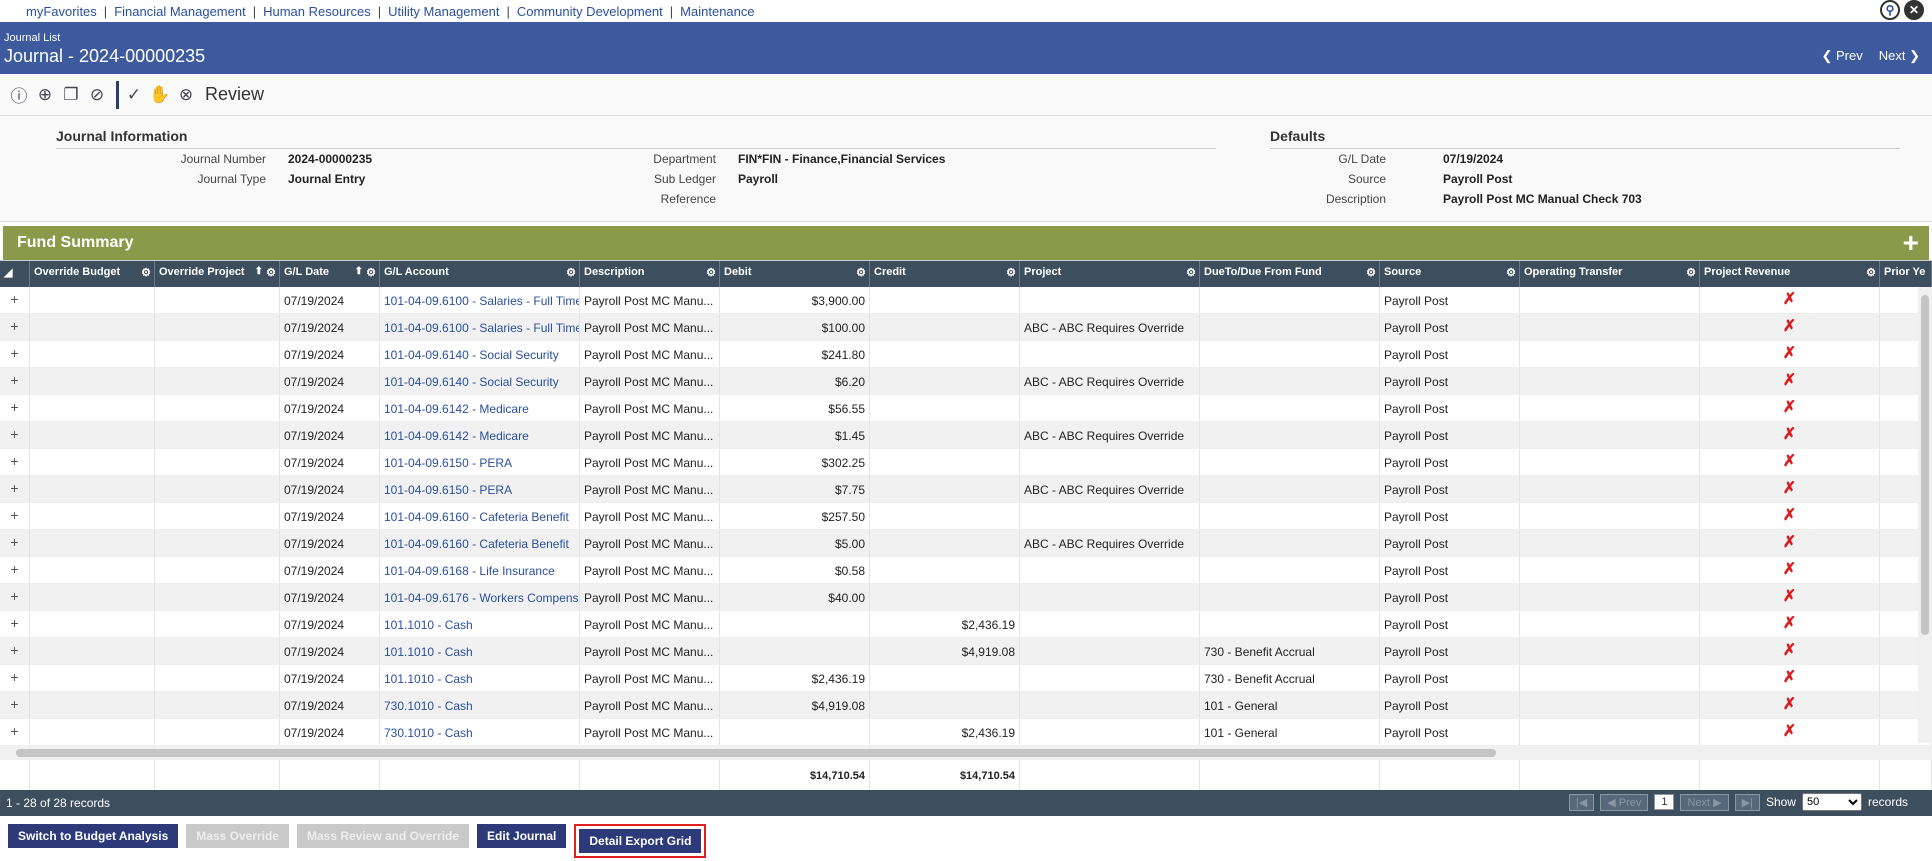 The width and height of the screenshot is (1932, 861). What do you see at coordinates (1890, 10) in the screenshot?
I see `search-icon: ⚲` at bounding box center [1890, 10].